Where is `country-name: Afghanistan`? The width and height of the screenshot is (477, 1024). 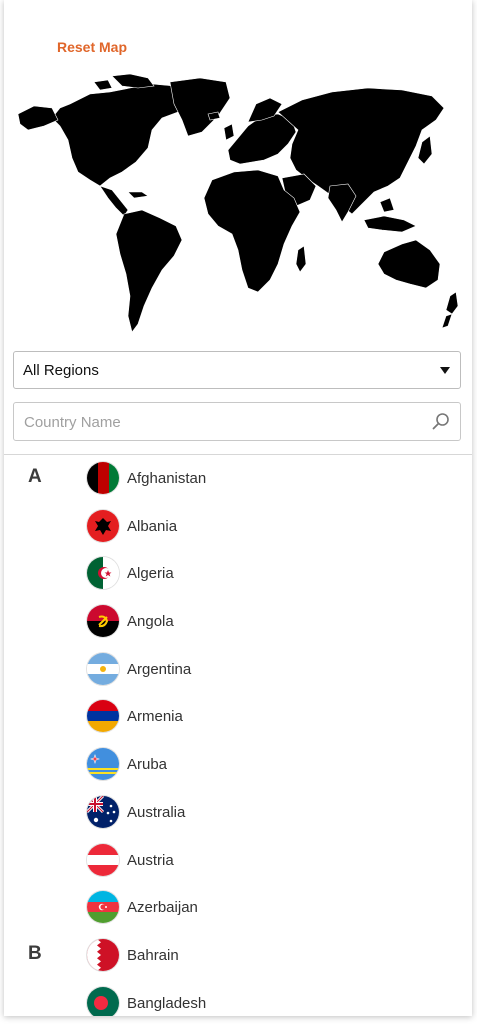 country-name: Afghanistan is located at coordinates (167, 478).